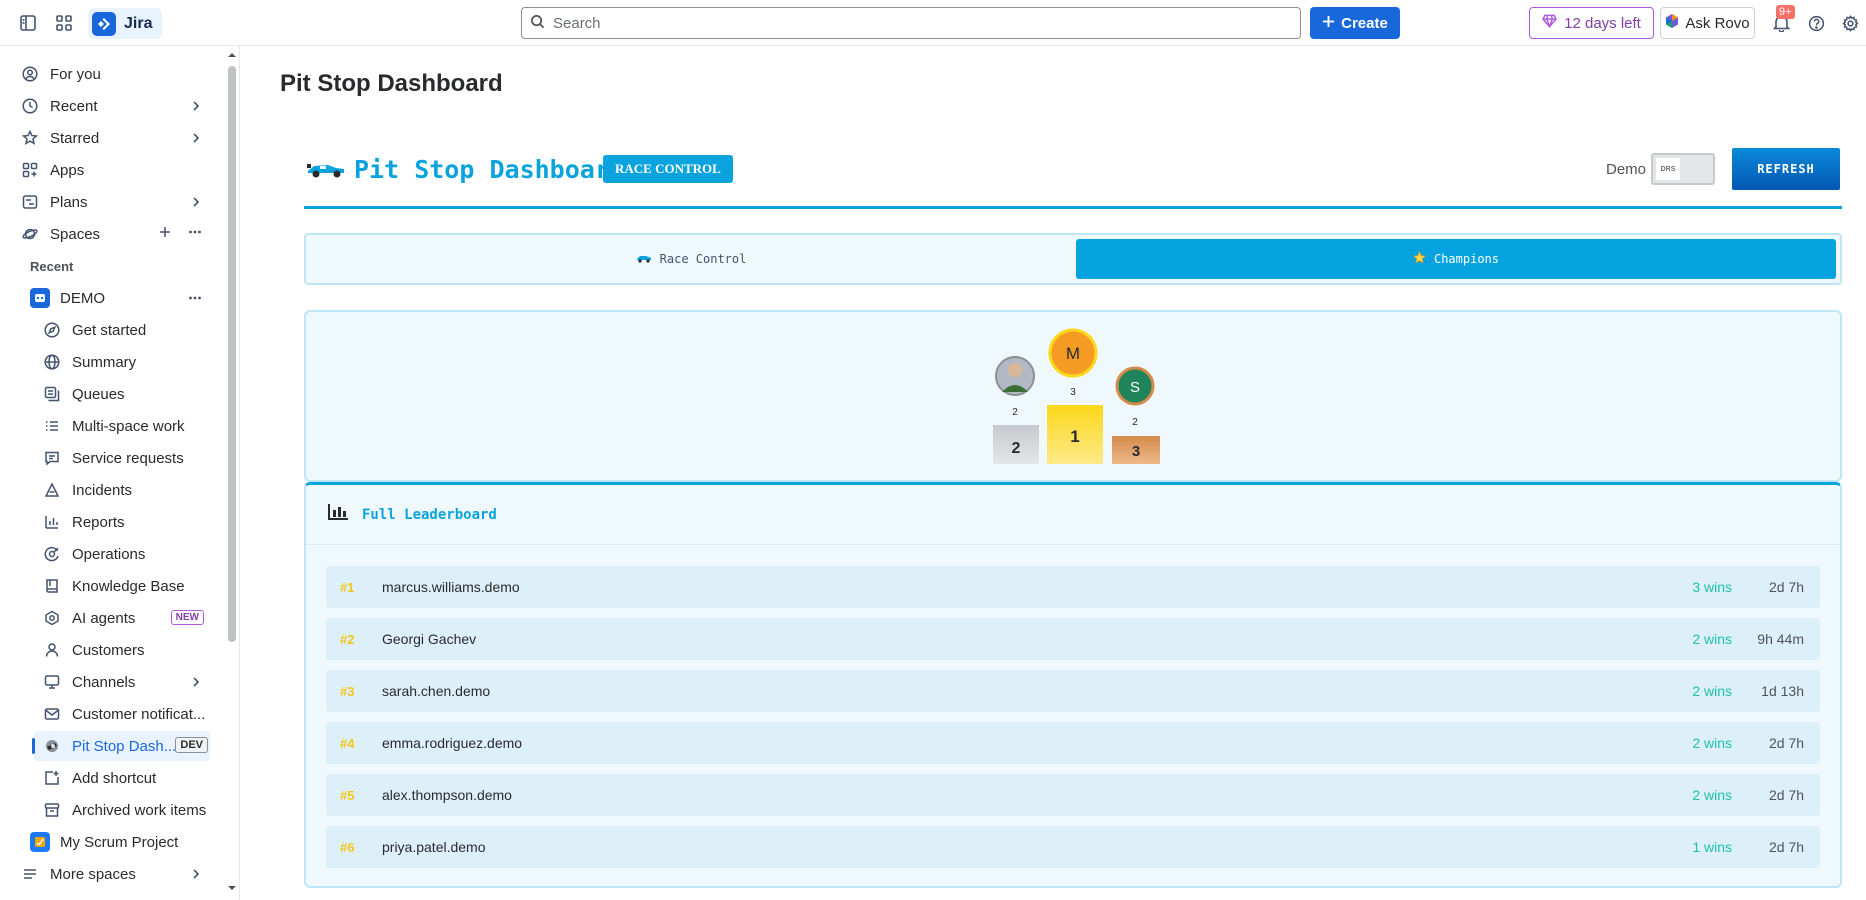 The width and height of the screenshot is (1866, 900). Describe the element at coordinates (1355, 23) in the screenshot. I see `create-button: Create` at that location.